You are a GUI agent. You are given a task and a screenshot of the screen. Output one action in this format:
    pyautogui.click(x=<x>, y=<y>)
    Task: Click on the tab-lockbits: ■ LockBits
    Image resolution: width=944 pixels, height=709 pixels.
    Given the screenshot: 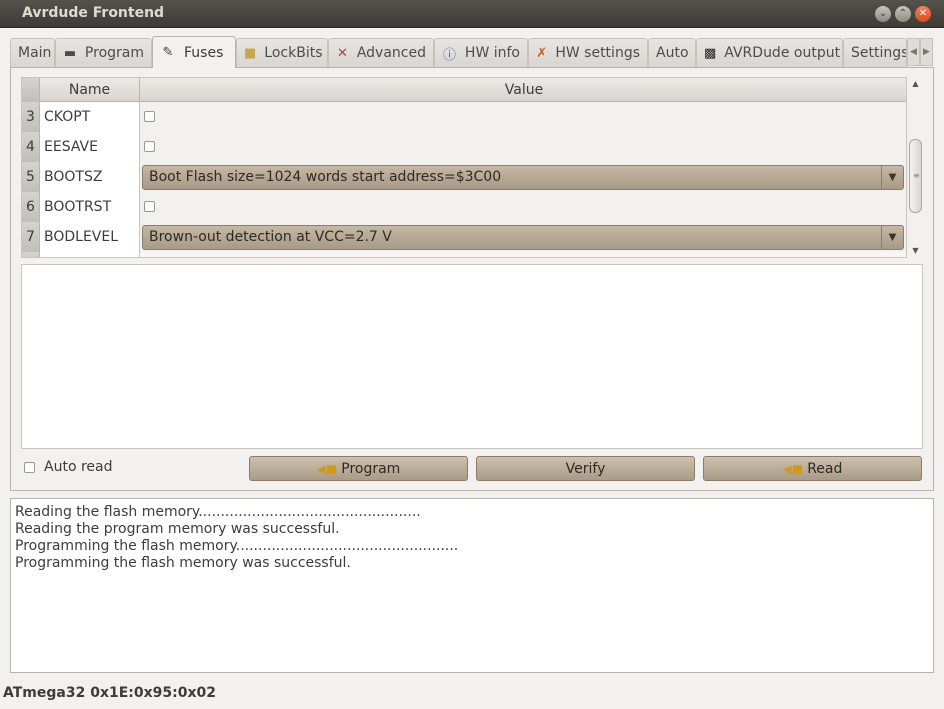 What is the action you would take?
    pyautogui.click(x=282, y=52)
    